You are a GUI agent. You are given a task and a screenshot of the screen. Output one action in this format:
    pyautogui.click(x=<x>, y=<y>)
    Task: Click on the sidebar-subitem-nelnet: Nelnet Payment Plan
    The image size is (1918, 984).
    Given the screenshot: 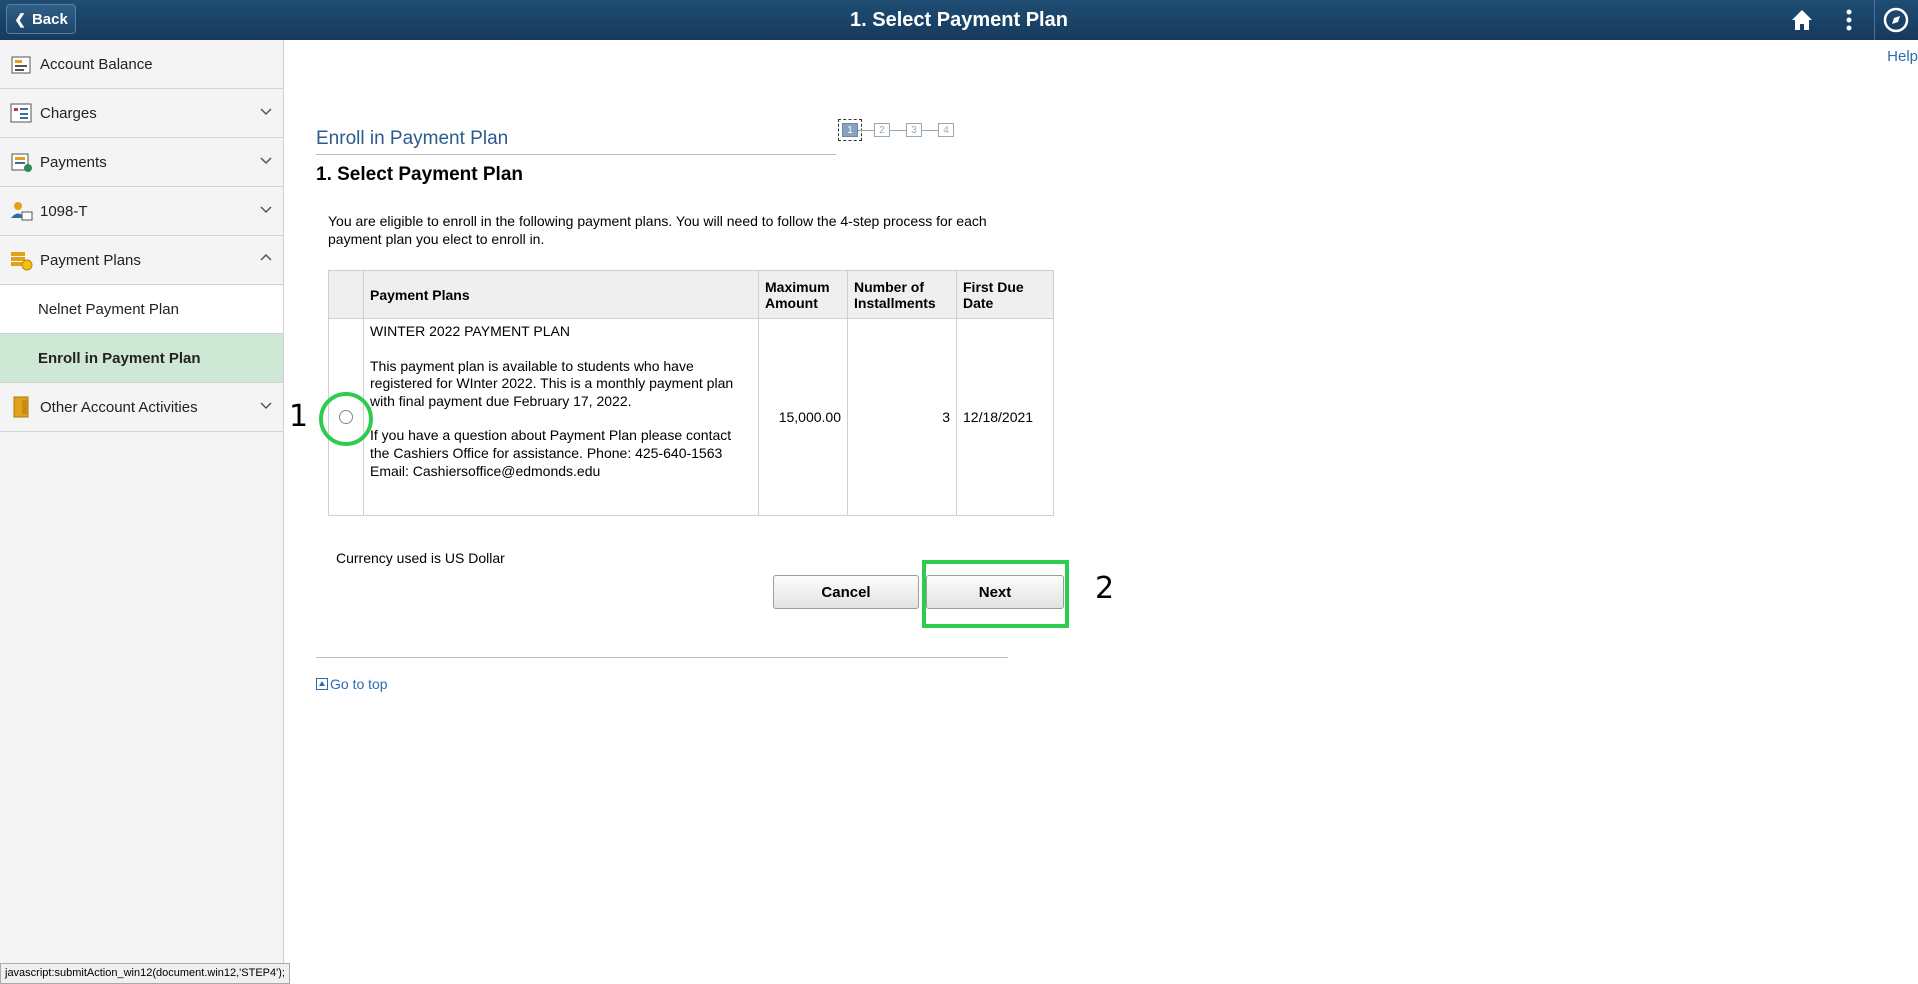 What is the action you would take?
    pyautogui.click(x=141, y=309)
    